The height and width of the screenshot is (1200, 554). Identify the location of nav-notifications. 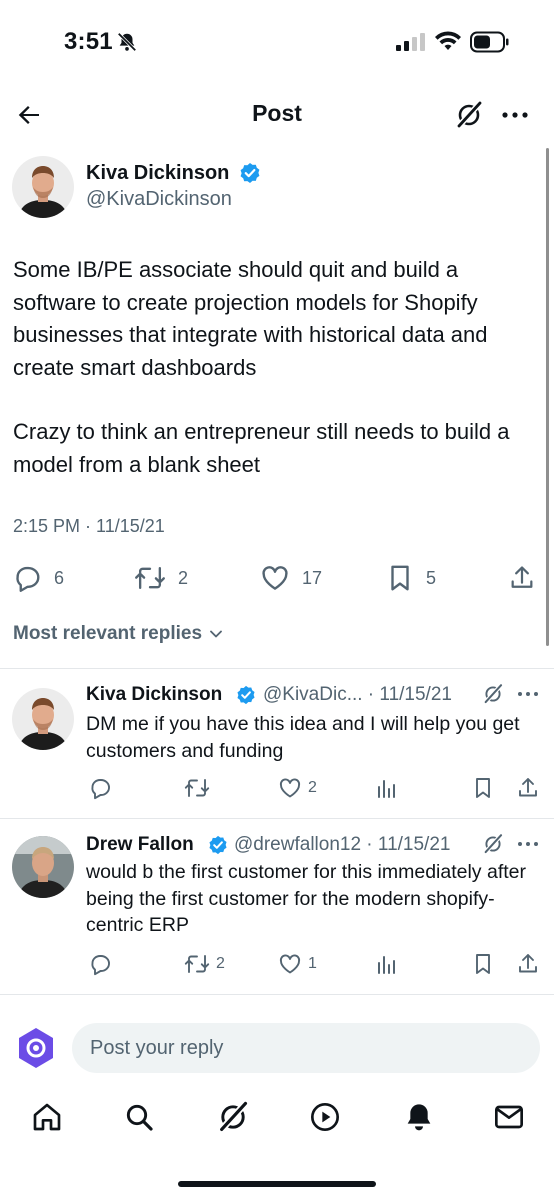
(419, 1117).